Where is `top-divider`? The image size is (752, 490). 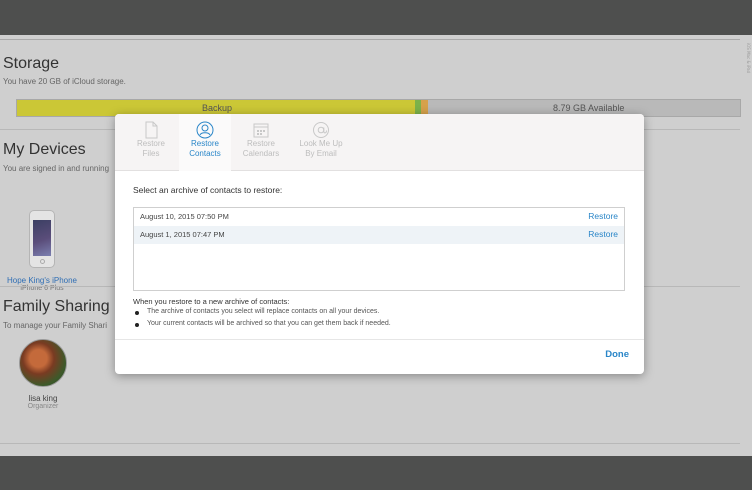
top-divider is located at coordinates (370, 39).